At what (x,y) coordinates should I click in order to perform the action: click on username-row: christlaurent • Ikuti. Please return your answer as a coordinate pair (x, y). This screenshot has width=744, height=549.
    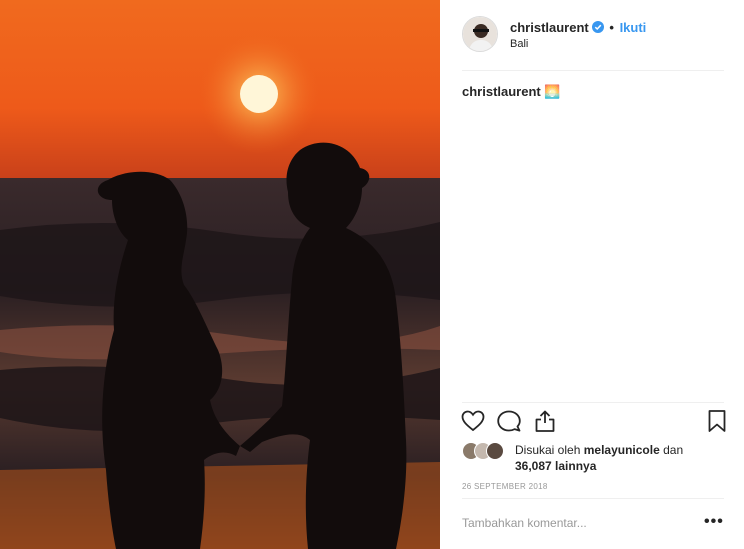
    Looking at the image, I should click on (578, 27).